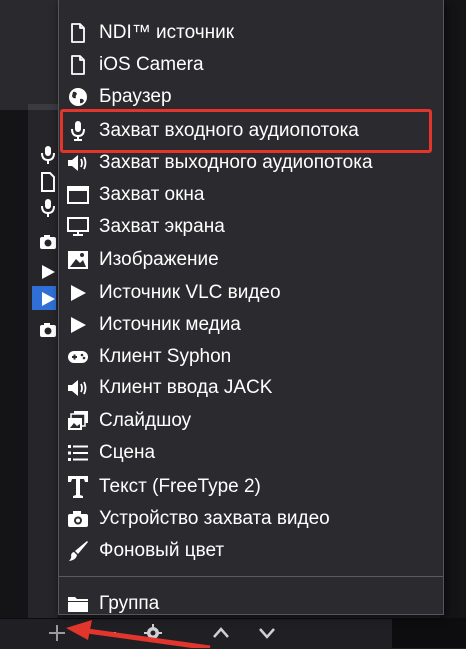 Image resolution: width=466 pixels, height=649 pixels. Describe the element at coordinates (251, 195) in the screenshot. I see `menu-item-window-capture: Захват окна` at that location.